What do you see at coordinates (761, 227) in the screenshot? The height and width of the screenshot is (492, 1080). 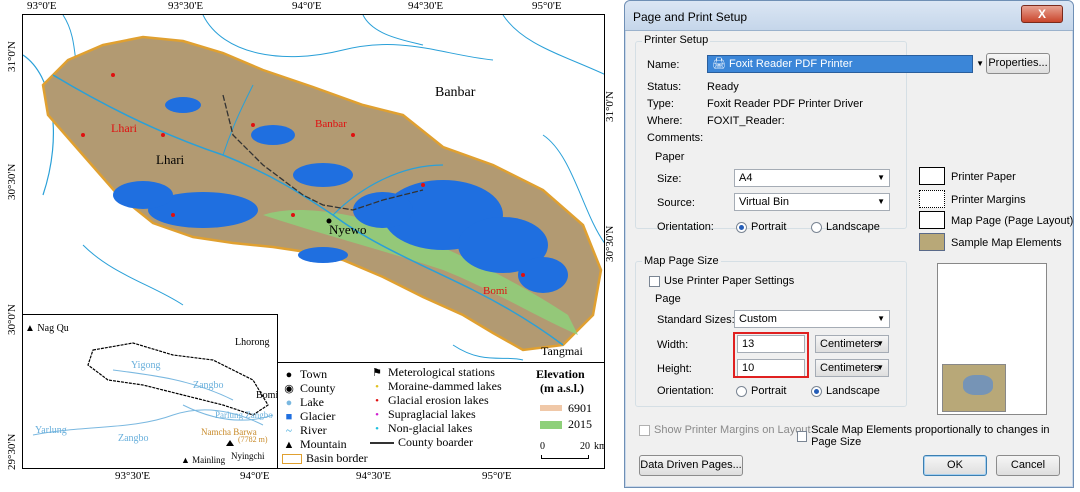 I see `paper-portrait-radio: Portrait` at bounding box center [761, 227].